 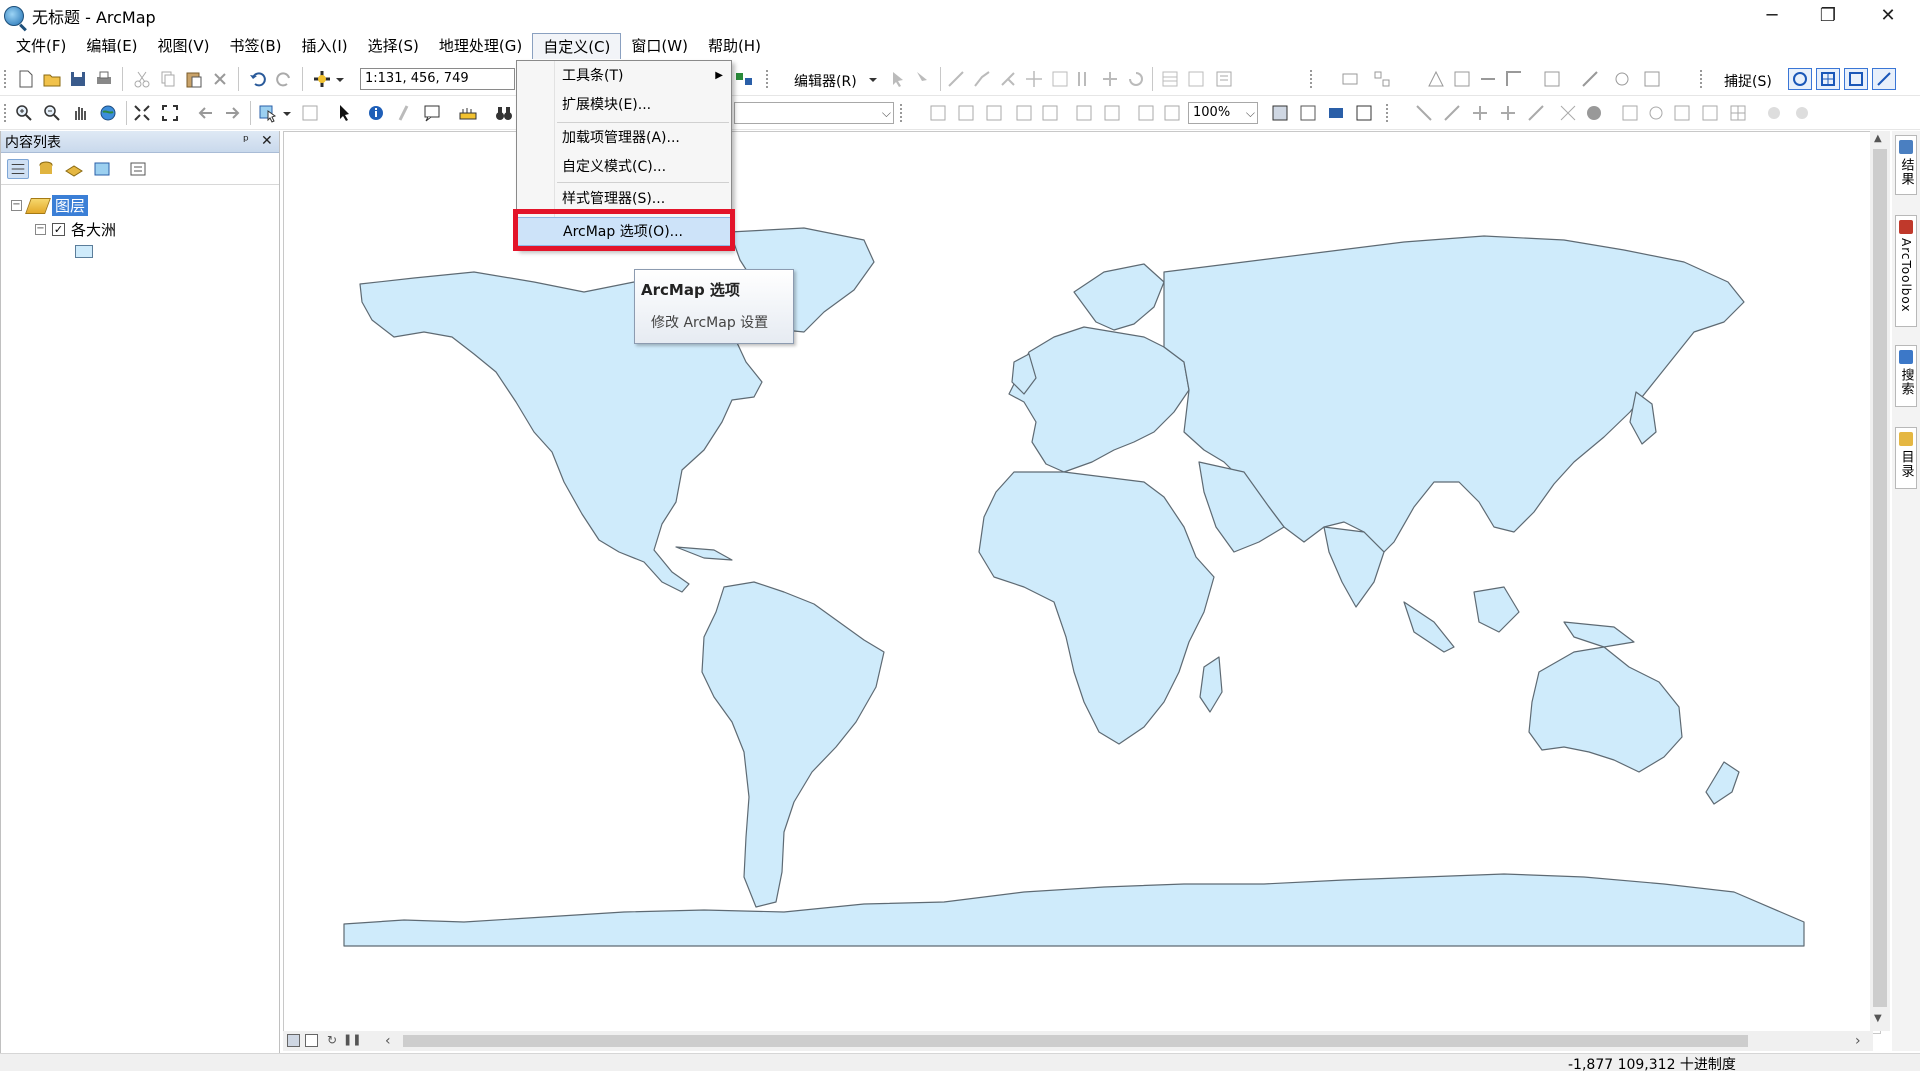 I want to click on full-extent-icon, so click(x=108, y=113).